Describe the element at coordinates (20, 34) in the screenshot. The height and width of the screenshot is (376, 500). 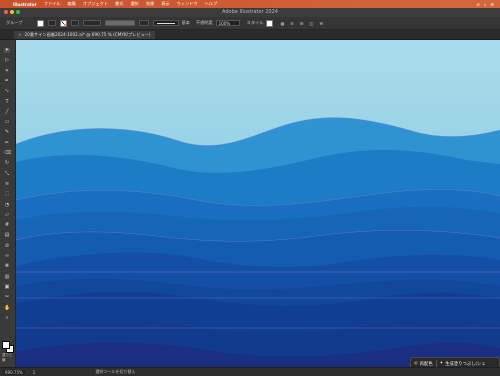
I see `close-tab-icon: ×` at that location.